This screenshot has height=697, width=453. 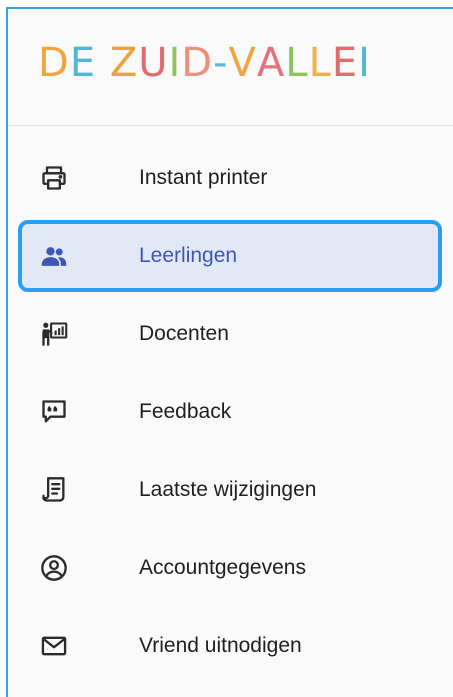 What do you see at coordinates (103, 63) in the screenshot?
I see `logo-letter` at bounding box center [103, 63].